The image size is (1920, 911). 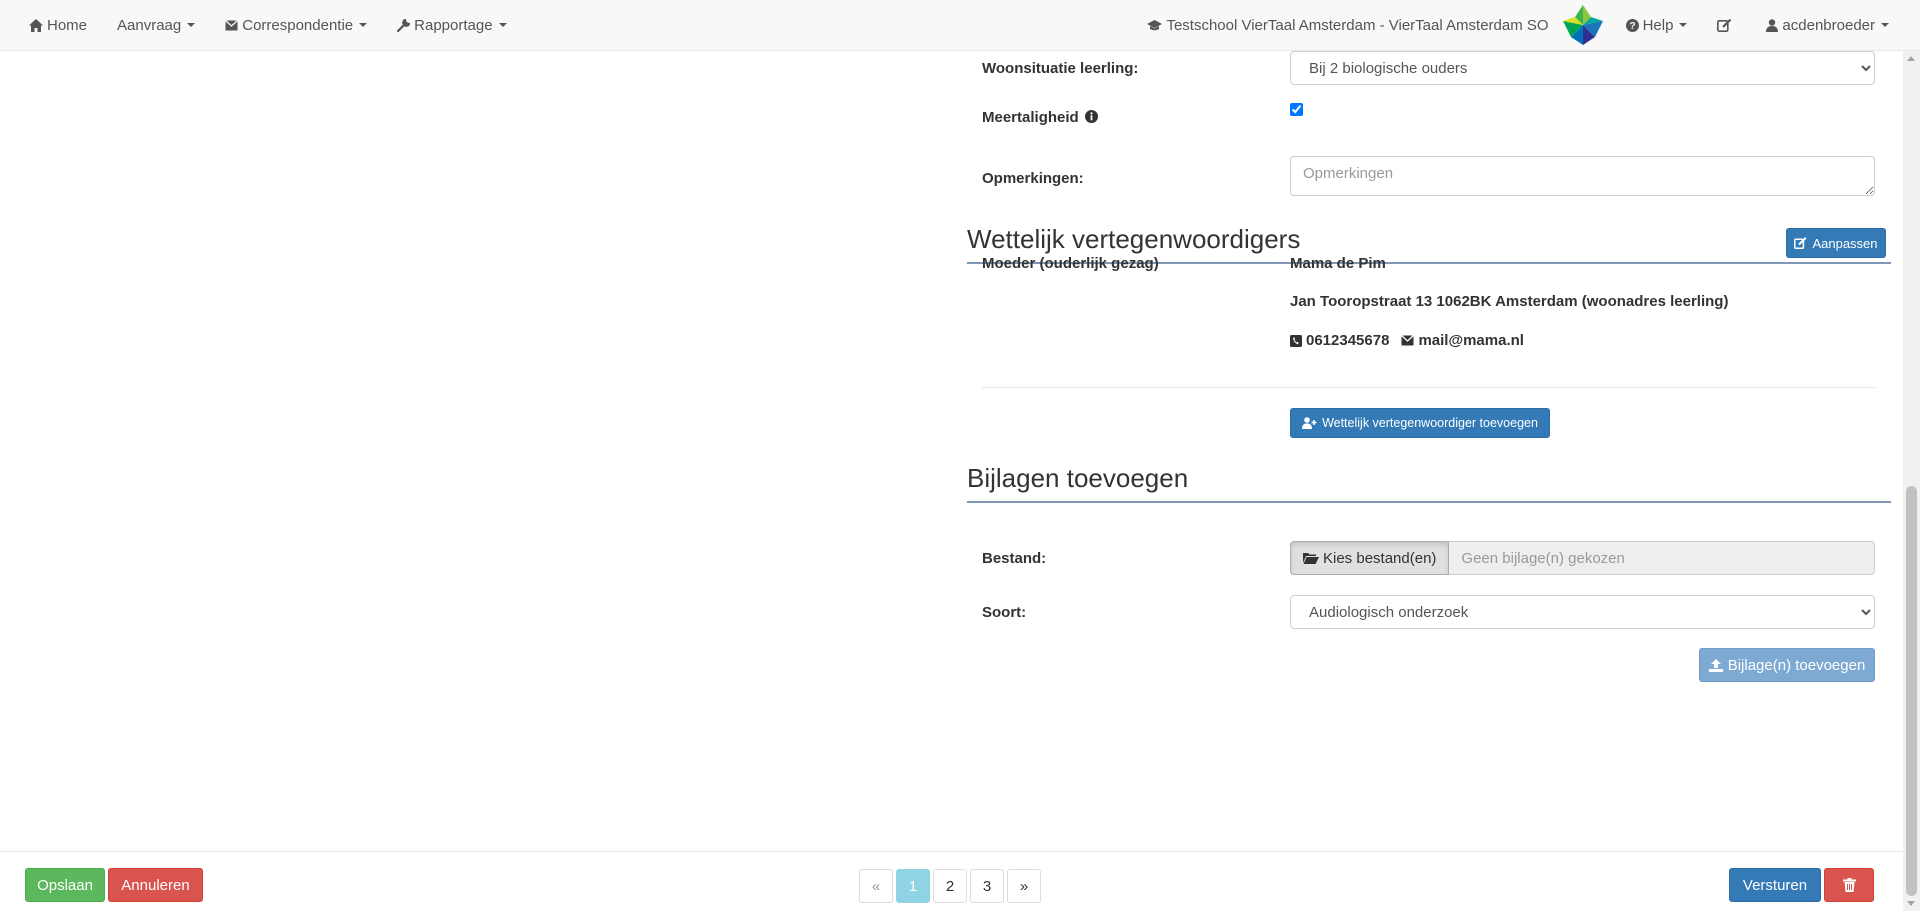 I want to click on scroll-down-arrow-icon, so click(x=1911, y=903).